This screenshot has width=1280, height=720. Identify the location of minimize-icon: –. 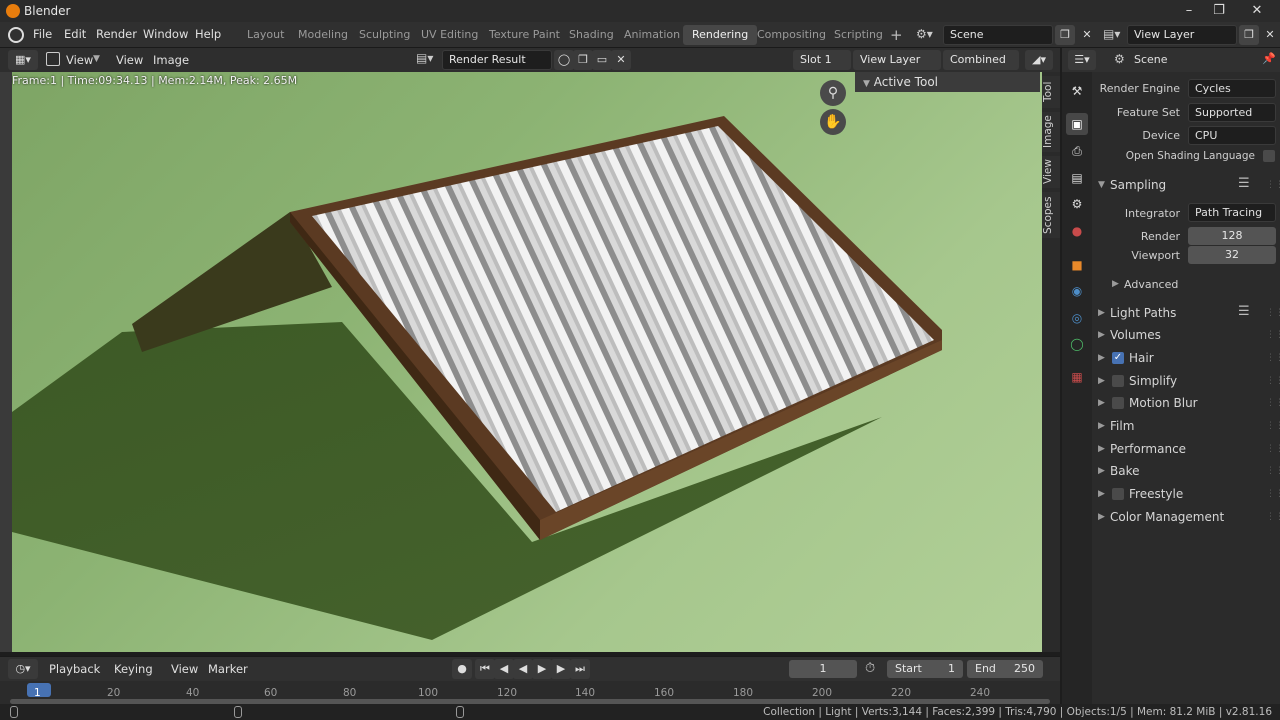
(1189, 11).